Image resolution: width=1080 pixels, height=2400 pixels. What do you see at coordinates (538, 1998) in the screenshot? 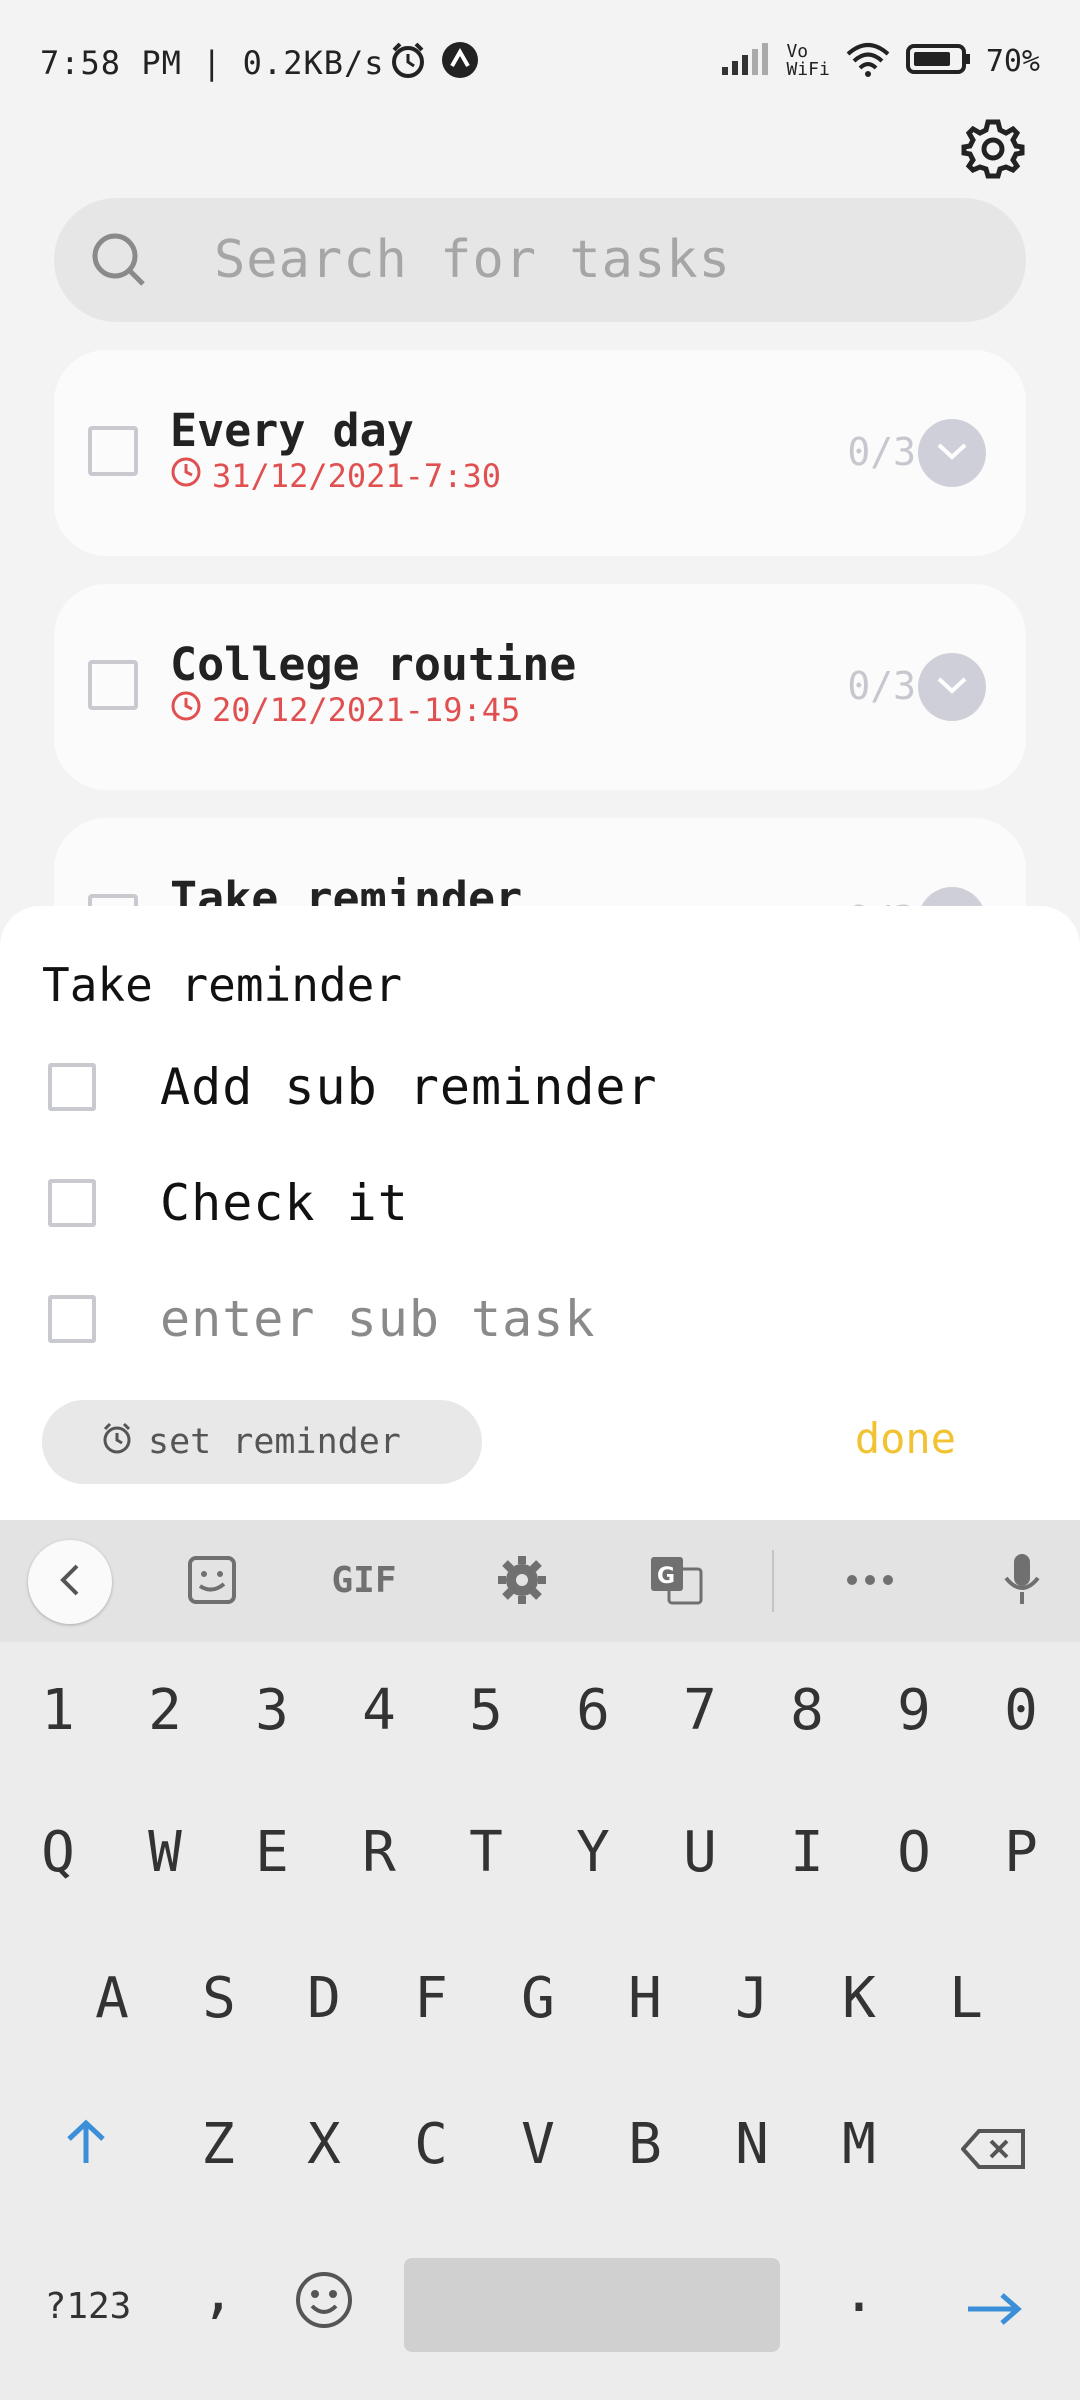
I see `key-g: G` at bounding box center [538, 1998].